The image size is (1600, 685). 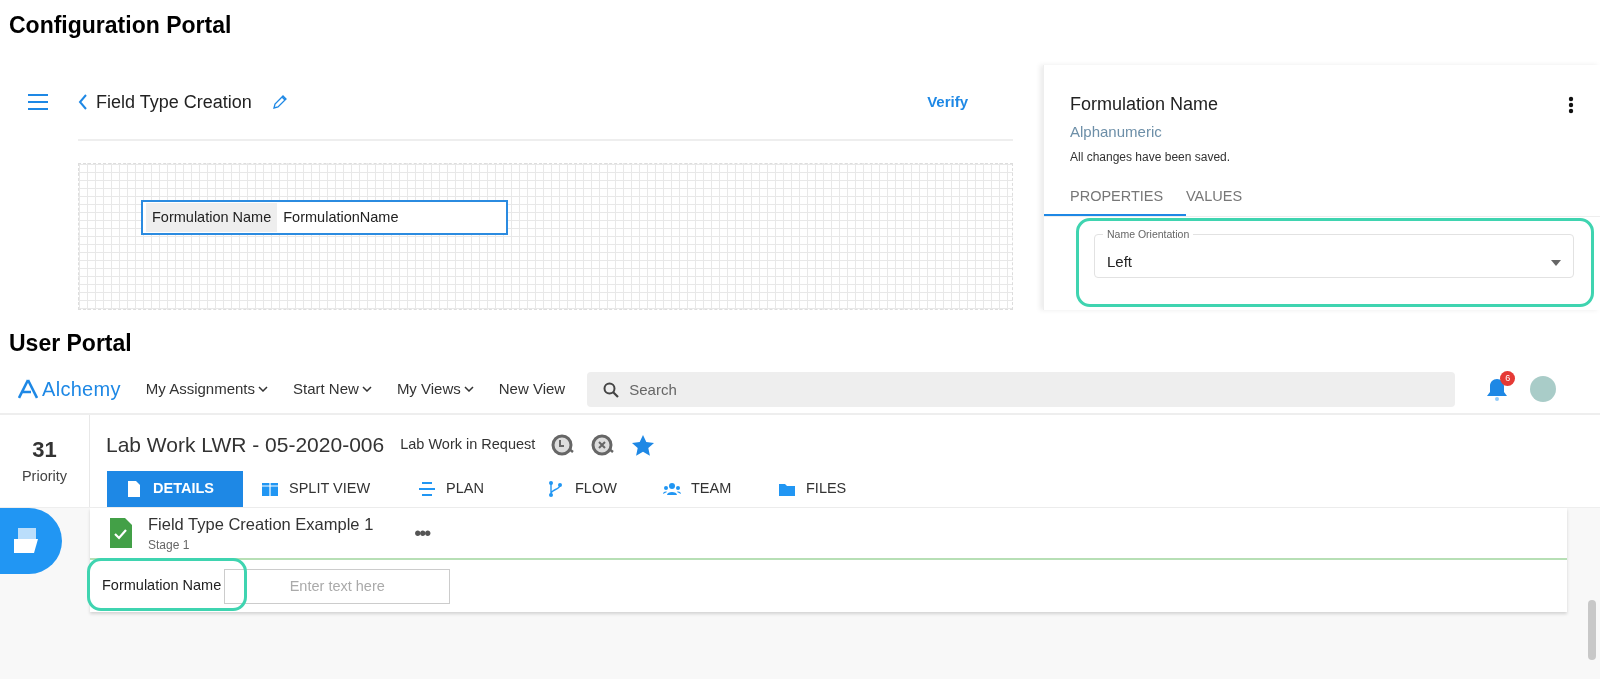 What do you see at coordinates (427, 489) in the screenshot?
I see `plan-icon` at bounding box center [427, 489].